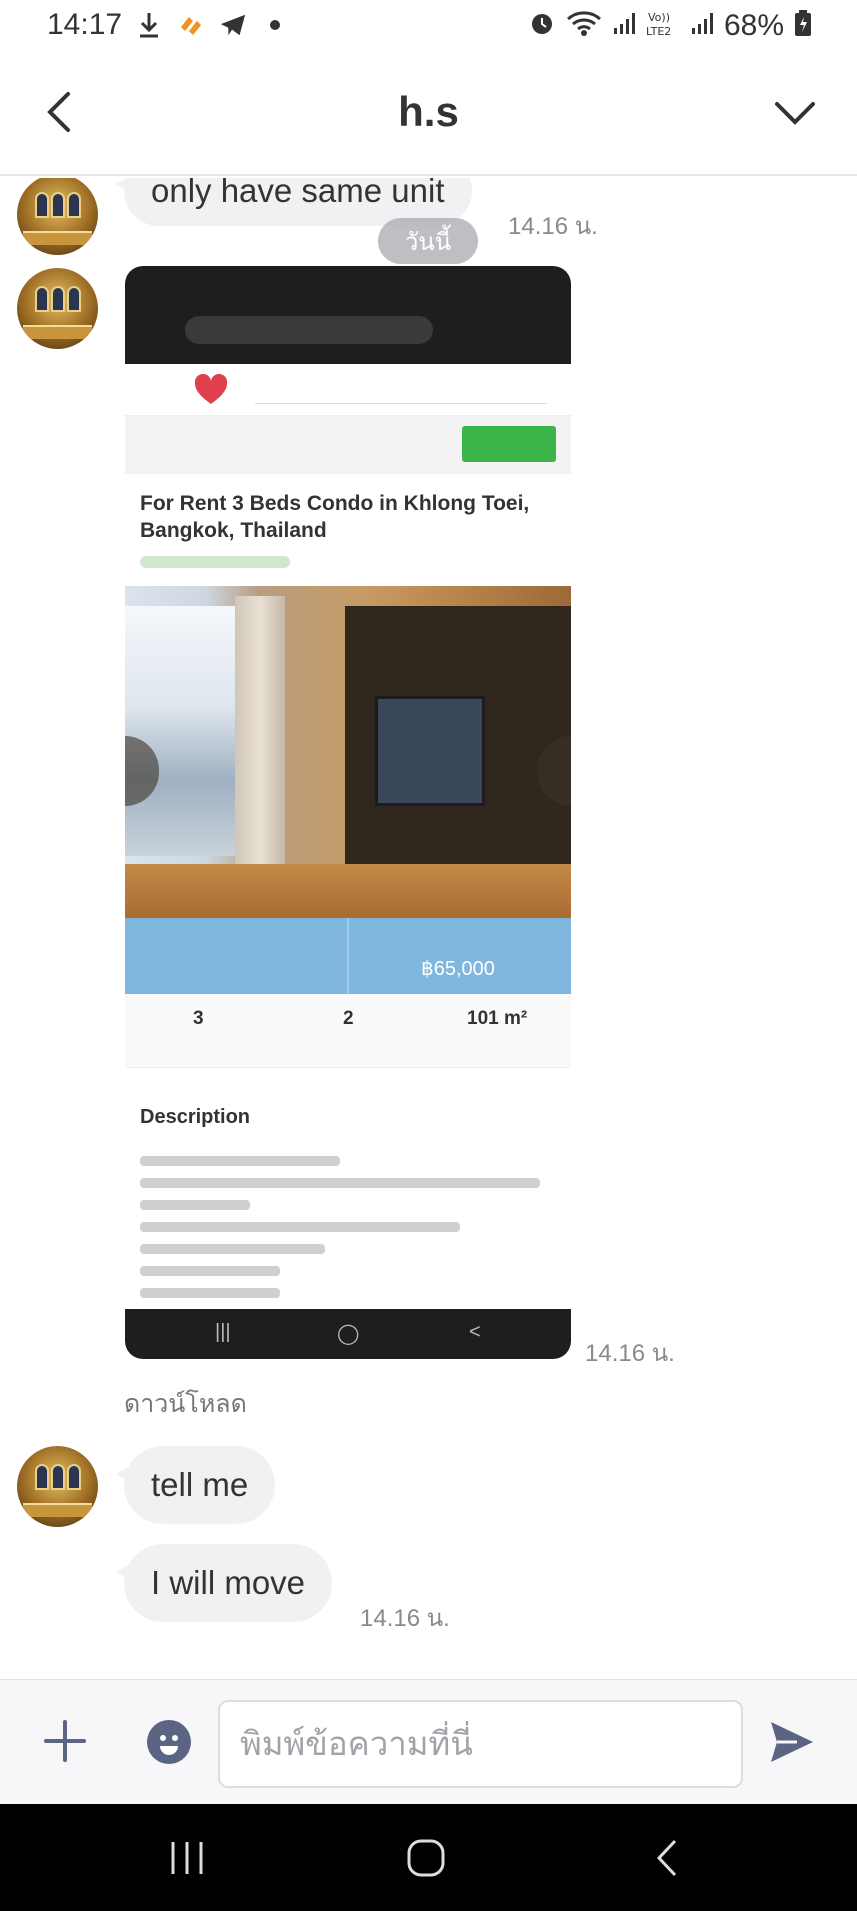  I want to click on download-icon, so click(149, 25).